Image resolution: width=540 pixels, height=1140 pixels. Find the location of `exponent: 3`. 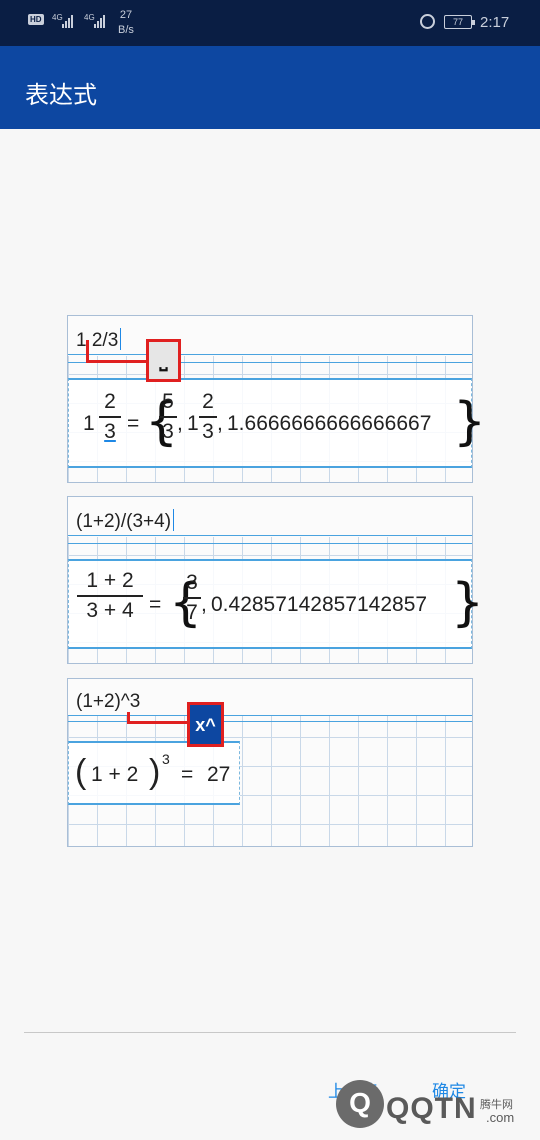

exponent: 3 is located at coordinates (166, 759).